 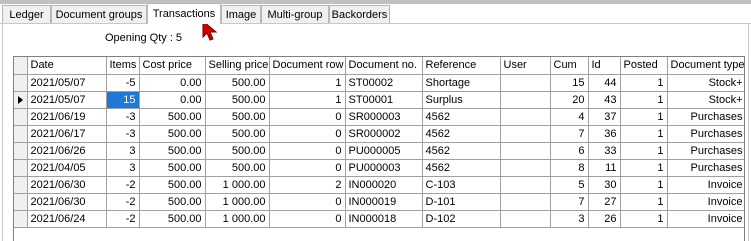 I want to click on cell-document-no: PU000003, so click(x=384, y=168).